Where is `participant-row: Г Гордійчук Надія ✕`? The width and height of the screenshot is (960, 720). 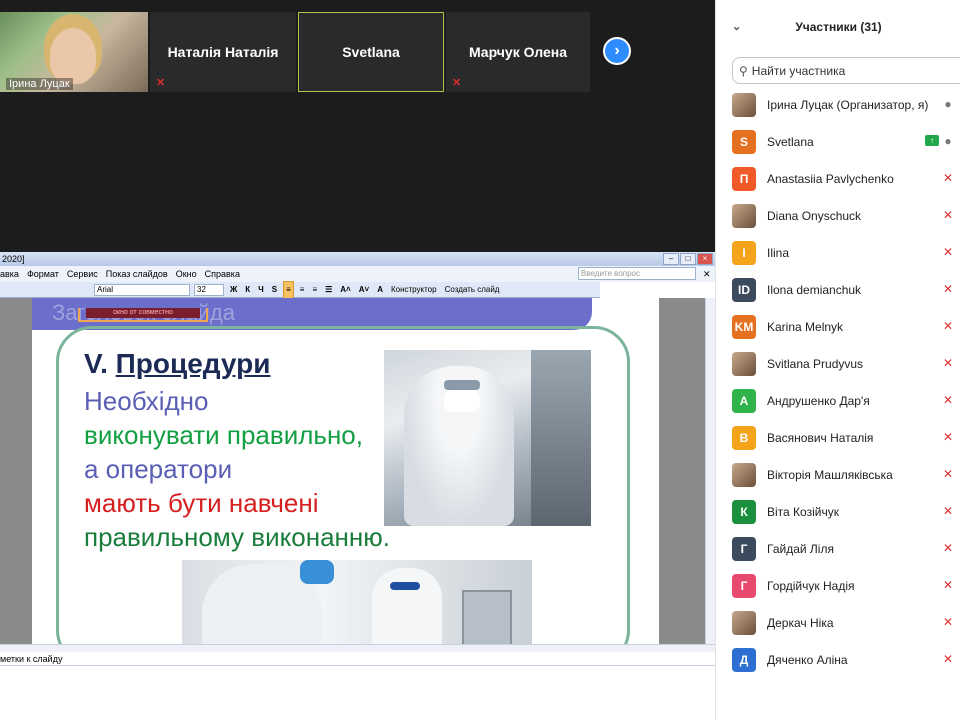 participant-row: Г Гордійчук Надія ✕ is located at coordinates (838, 585).